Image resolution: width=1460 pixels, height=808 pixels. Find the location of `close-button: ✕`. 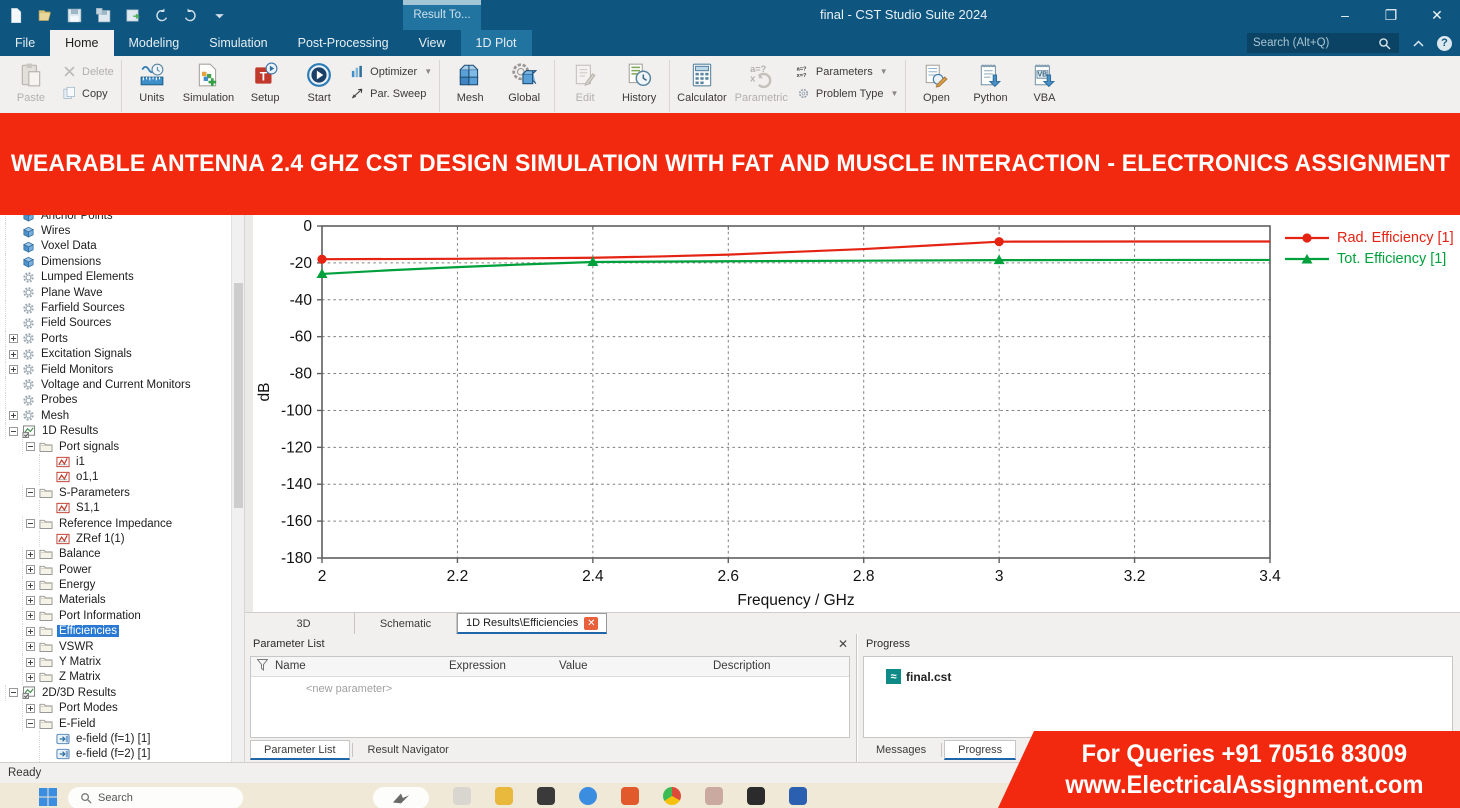

close-button: ✕ is located at coordinates (1437, 15).